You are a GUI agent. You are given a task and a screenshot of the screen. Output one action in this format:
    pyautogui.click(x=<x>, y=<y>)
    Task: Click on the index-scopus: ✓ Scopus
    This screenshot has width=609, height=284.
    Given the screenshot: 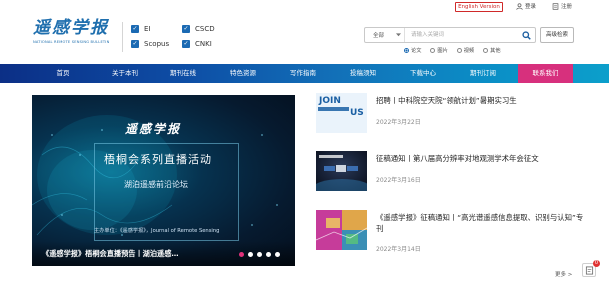 What is the action you would take?
    pyautogui.click(x=150, y=44)
    